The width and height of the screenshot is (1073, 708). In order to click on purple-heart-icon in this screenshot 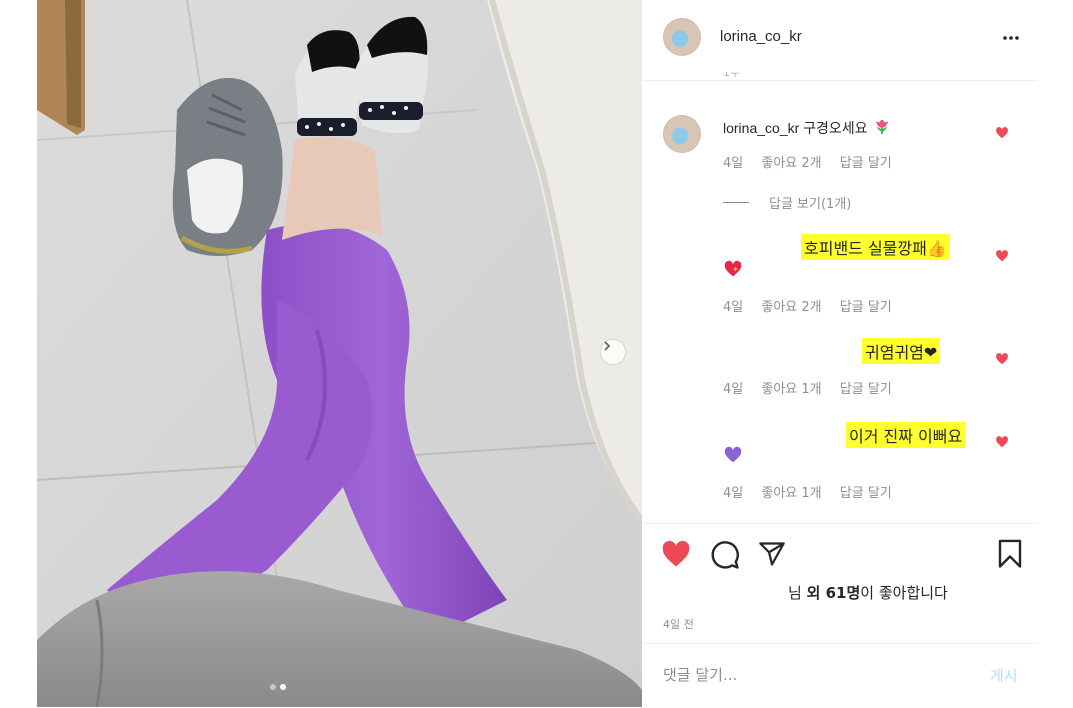, I will do `click(733, 454)`.